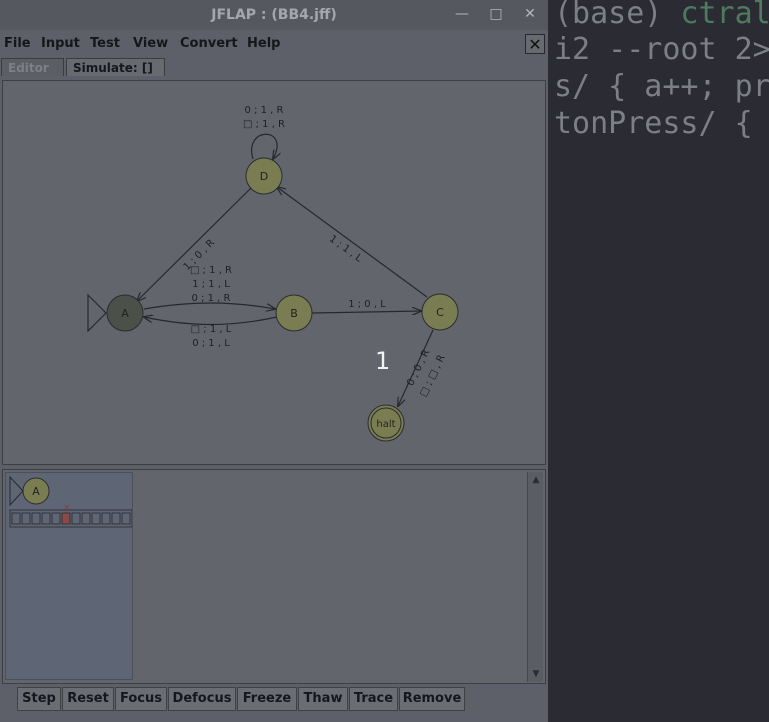 This screenshot has height=722, width=769. I want to click on label-a-b-1: □ ; 1 , R, so click(211, 270).